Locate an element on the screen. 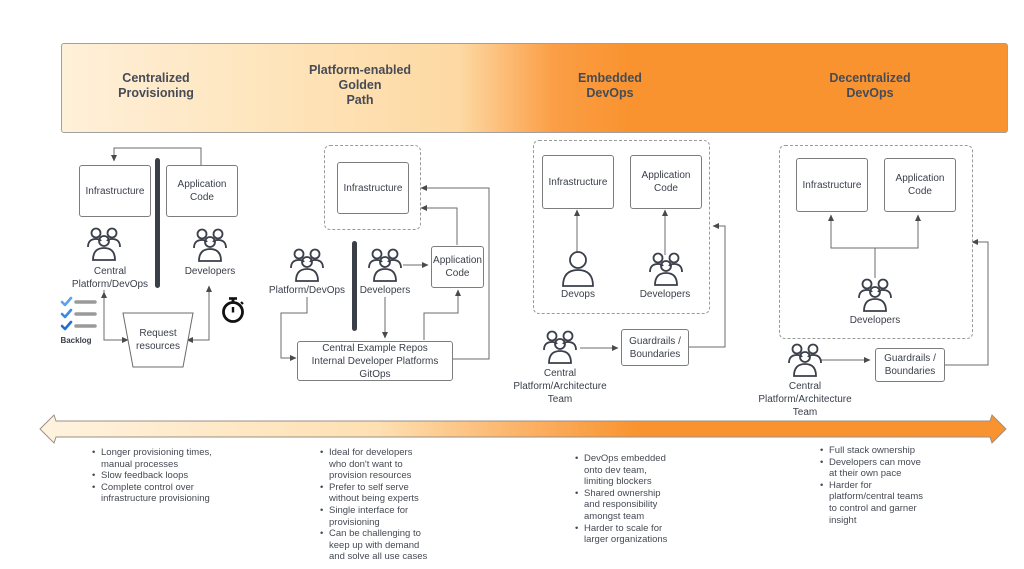 The image size is (1024, 569). decentralized-developers-label: Developers is located at coordinates (875, 320).